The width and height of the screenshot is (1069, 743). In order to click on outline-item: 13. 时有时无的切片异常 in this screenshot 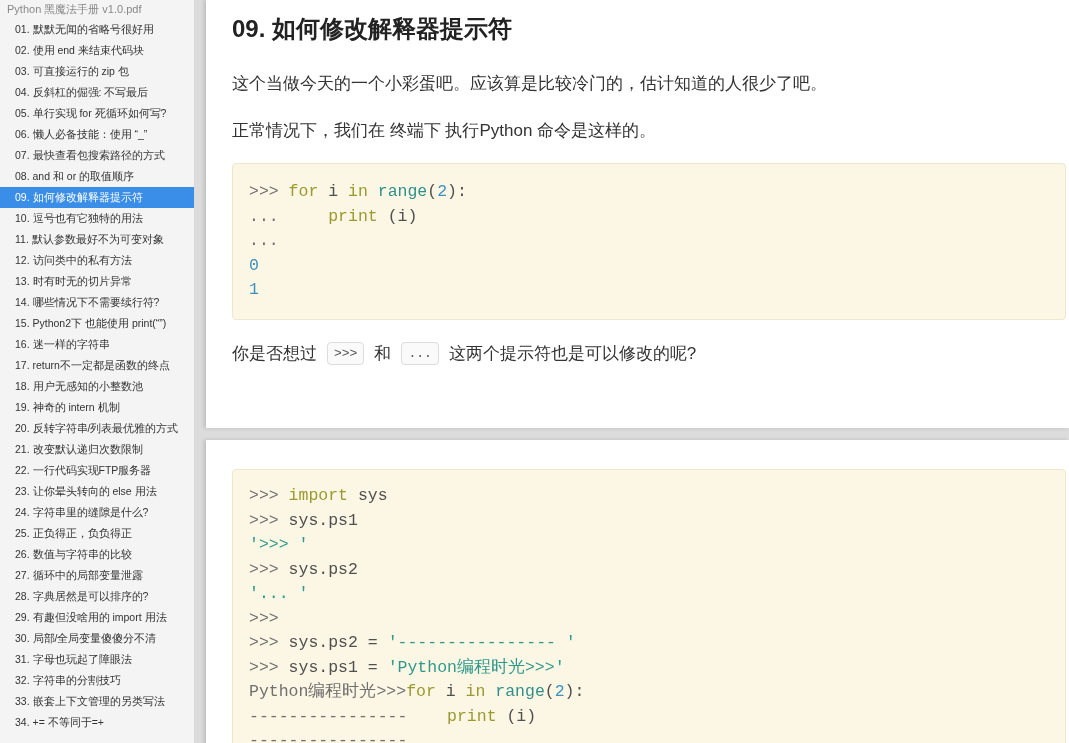, I will do `click(97, 281)`.